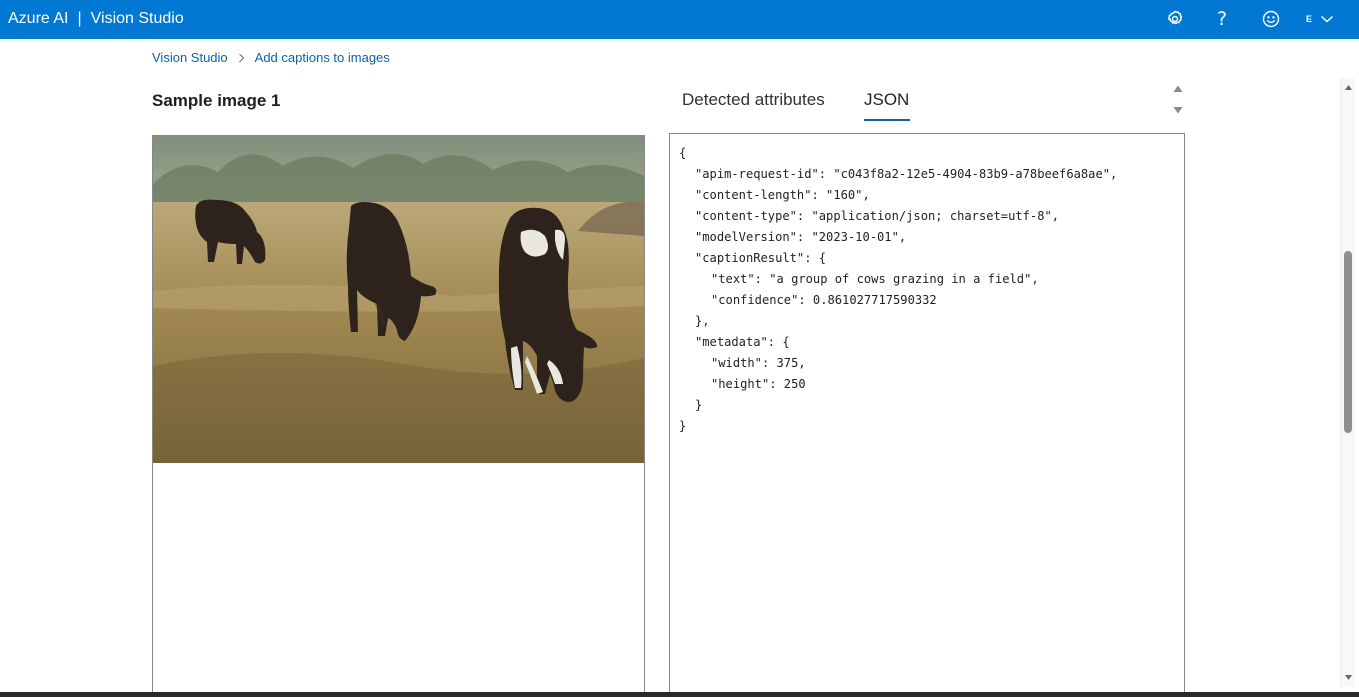 This screenshot has height=697, width=1359. I want to click on brand-name: Azure AI, so click(38, 18).